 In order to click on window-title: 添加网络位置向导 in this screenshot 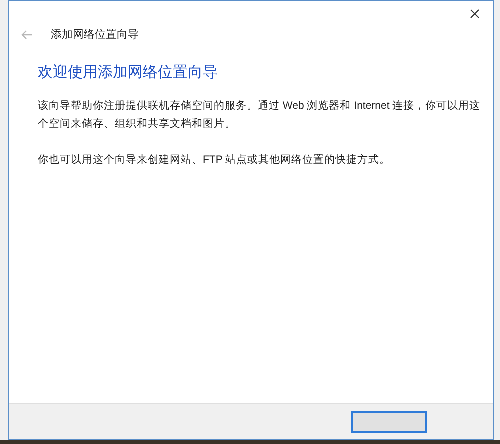, I will do `click(95, 35)`.